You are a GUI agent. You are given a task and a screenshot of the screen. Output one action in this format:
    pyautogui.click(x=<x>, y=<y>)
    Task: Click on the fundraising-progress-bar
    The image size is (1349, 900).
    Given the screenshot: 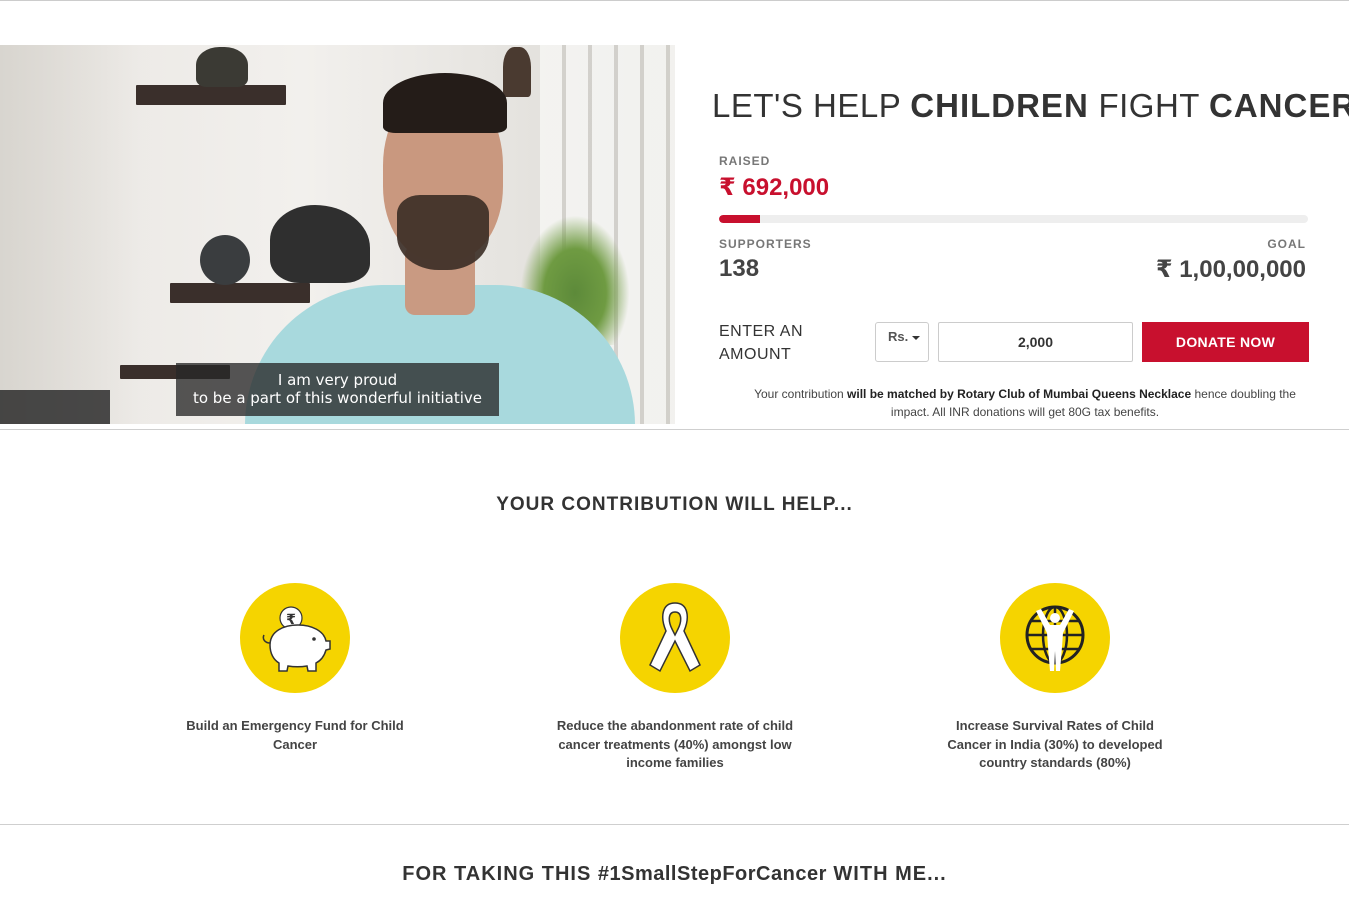 What is the action you would take?
    pyautogui.click(x=1013, y=219)
    